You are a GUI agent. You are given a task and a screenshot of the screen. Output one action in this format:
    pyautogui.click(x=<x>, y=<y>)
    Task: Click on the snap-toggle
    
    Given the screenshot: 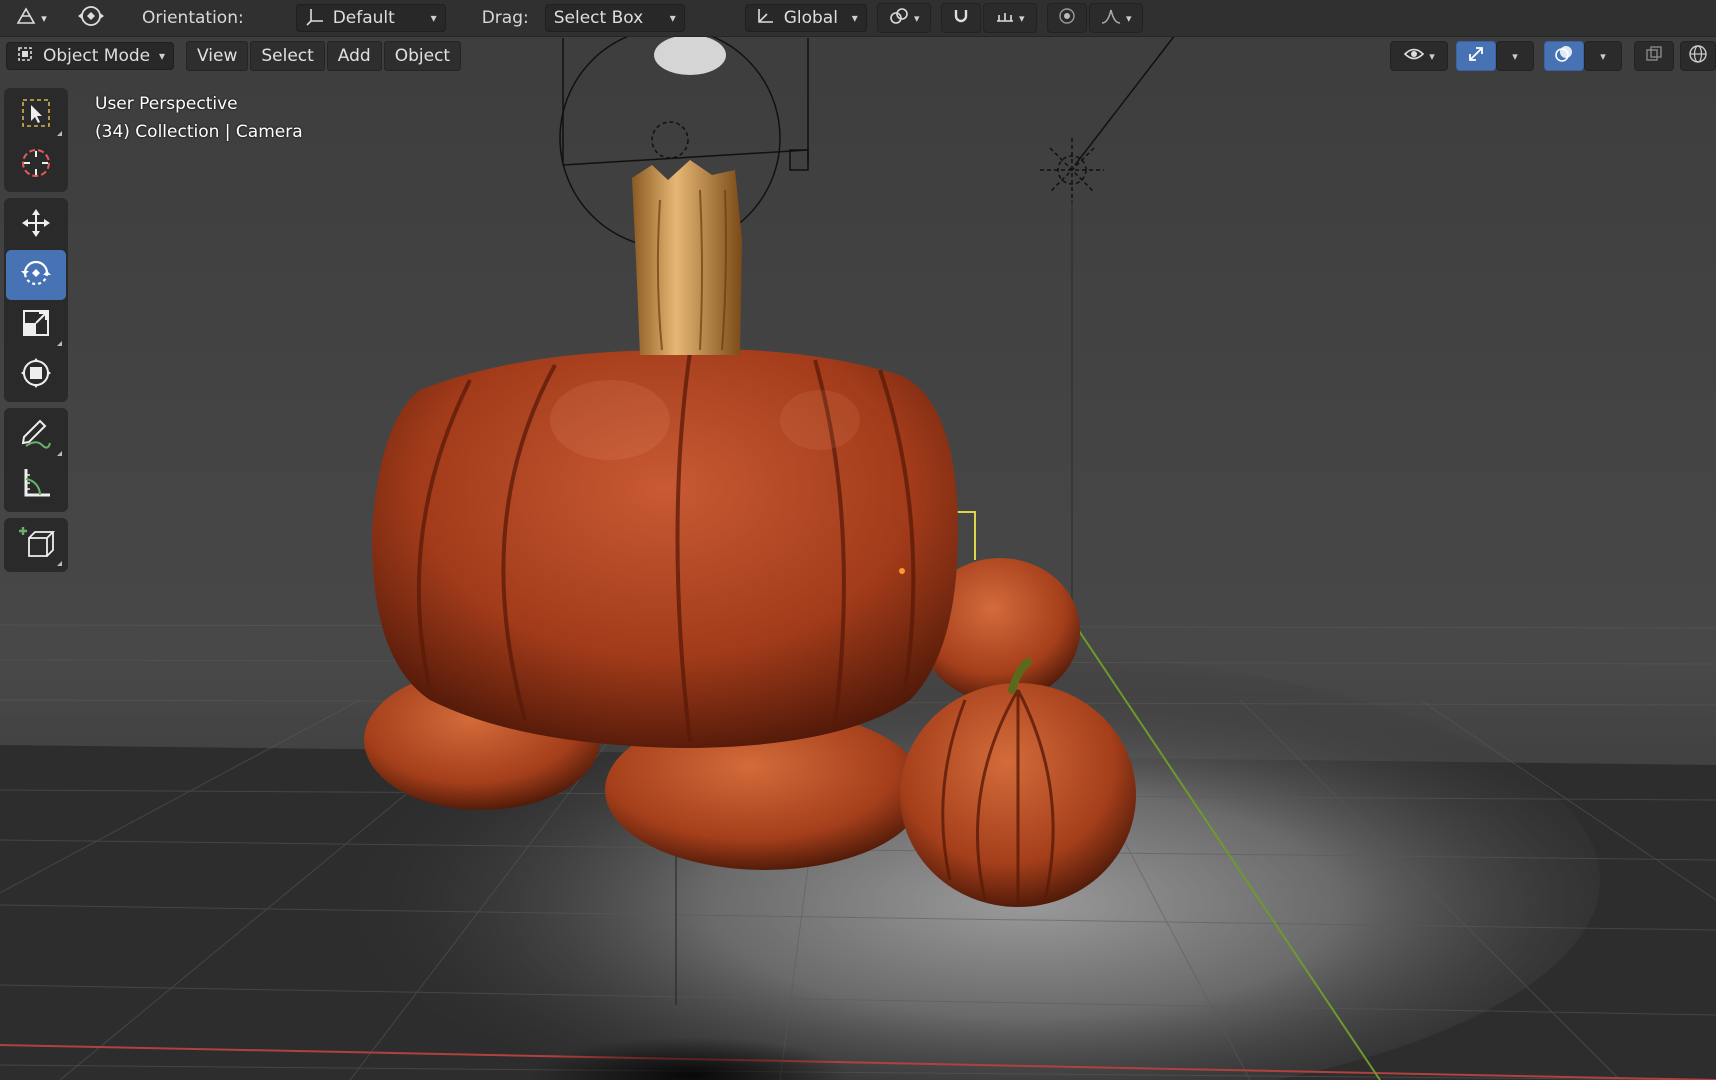 What is the action you would take?
    pyautogui.click(x=960, y=18)
    